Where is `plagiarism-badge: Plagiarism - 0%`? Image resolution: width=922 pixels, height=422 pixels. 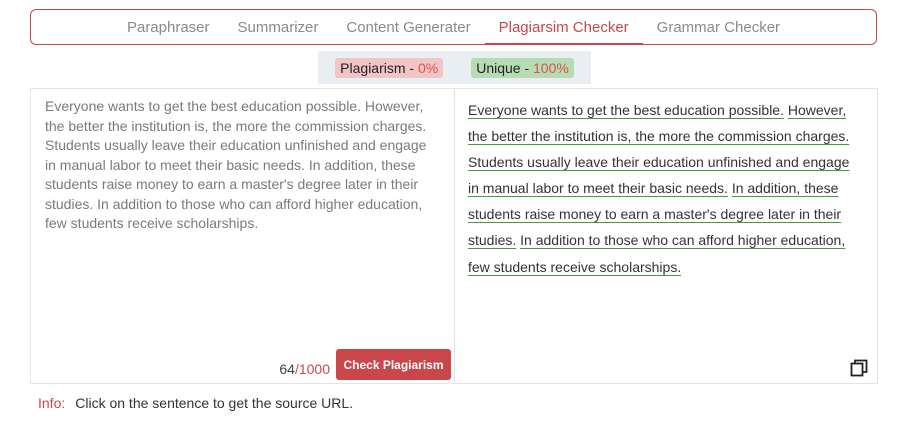
plagiarism-badge: Plagiarism - 0% is located at coordinates (389, 67).